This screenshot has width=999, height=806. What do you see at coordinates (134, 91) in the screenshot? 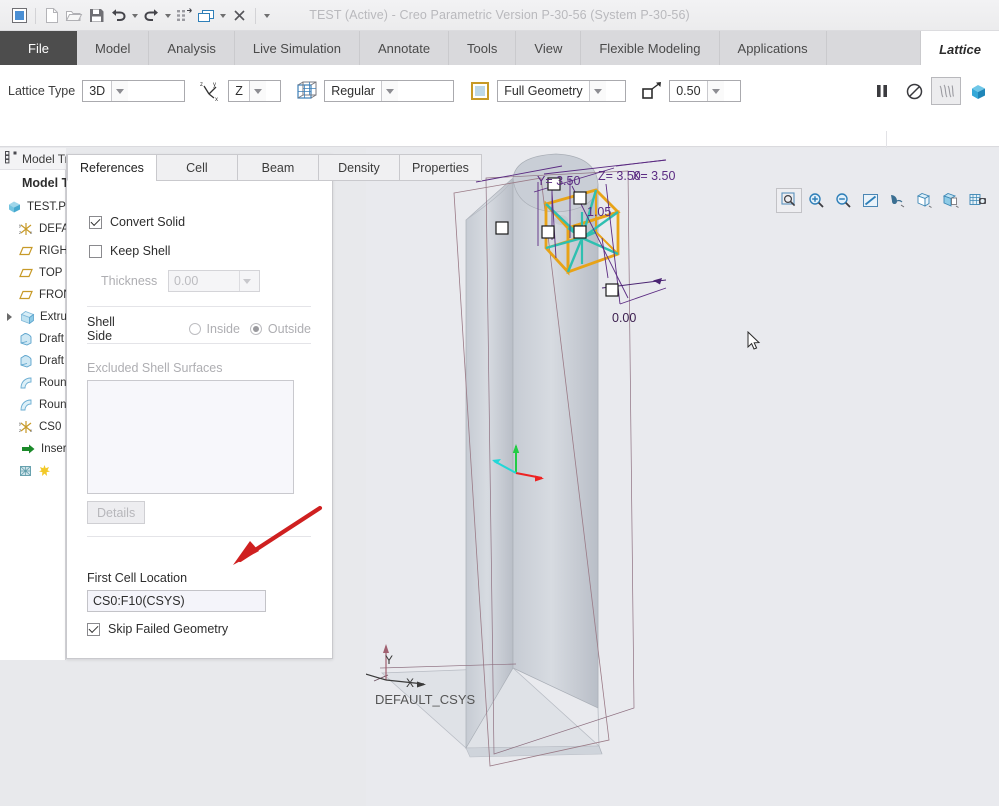
I see `lattice-type-select: 3D` at bounding box center [134, 91].